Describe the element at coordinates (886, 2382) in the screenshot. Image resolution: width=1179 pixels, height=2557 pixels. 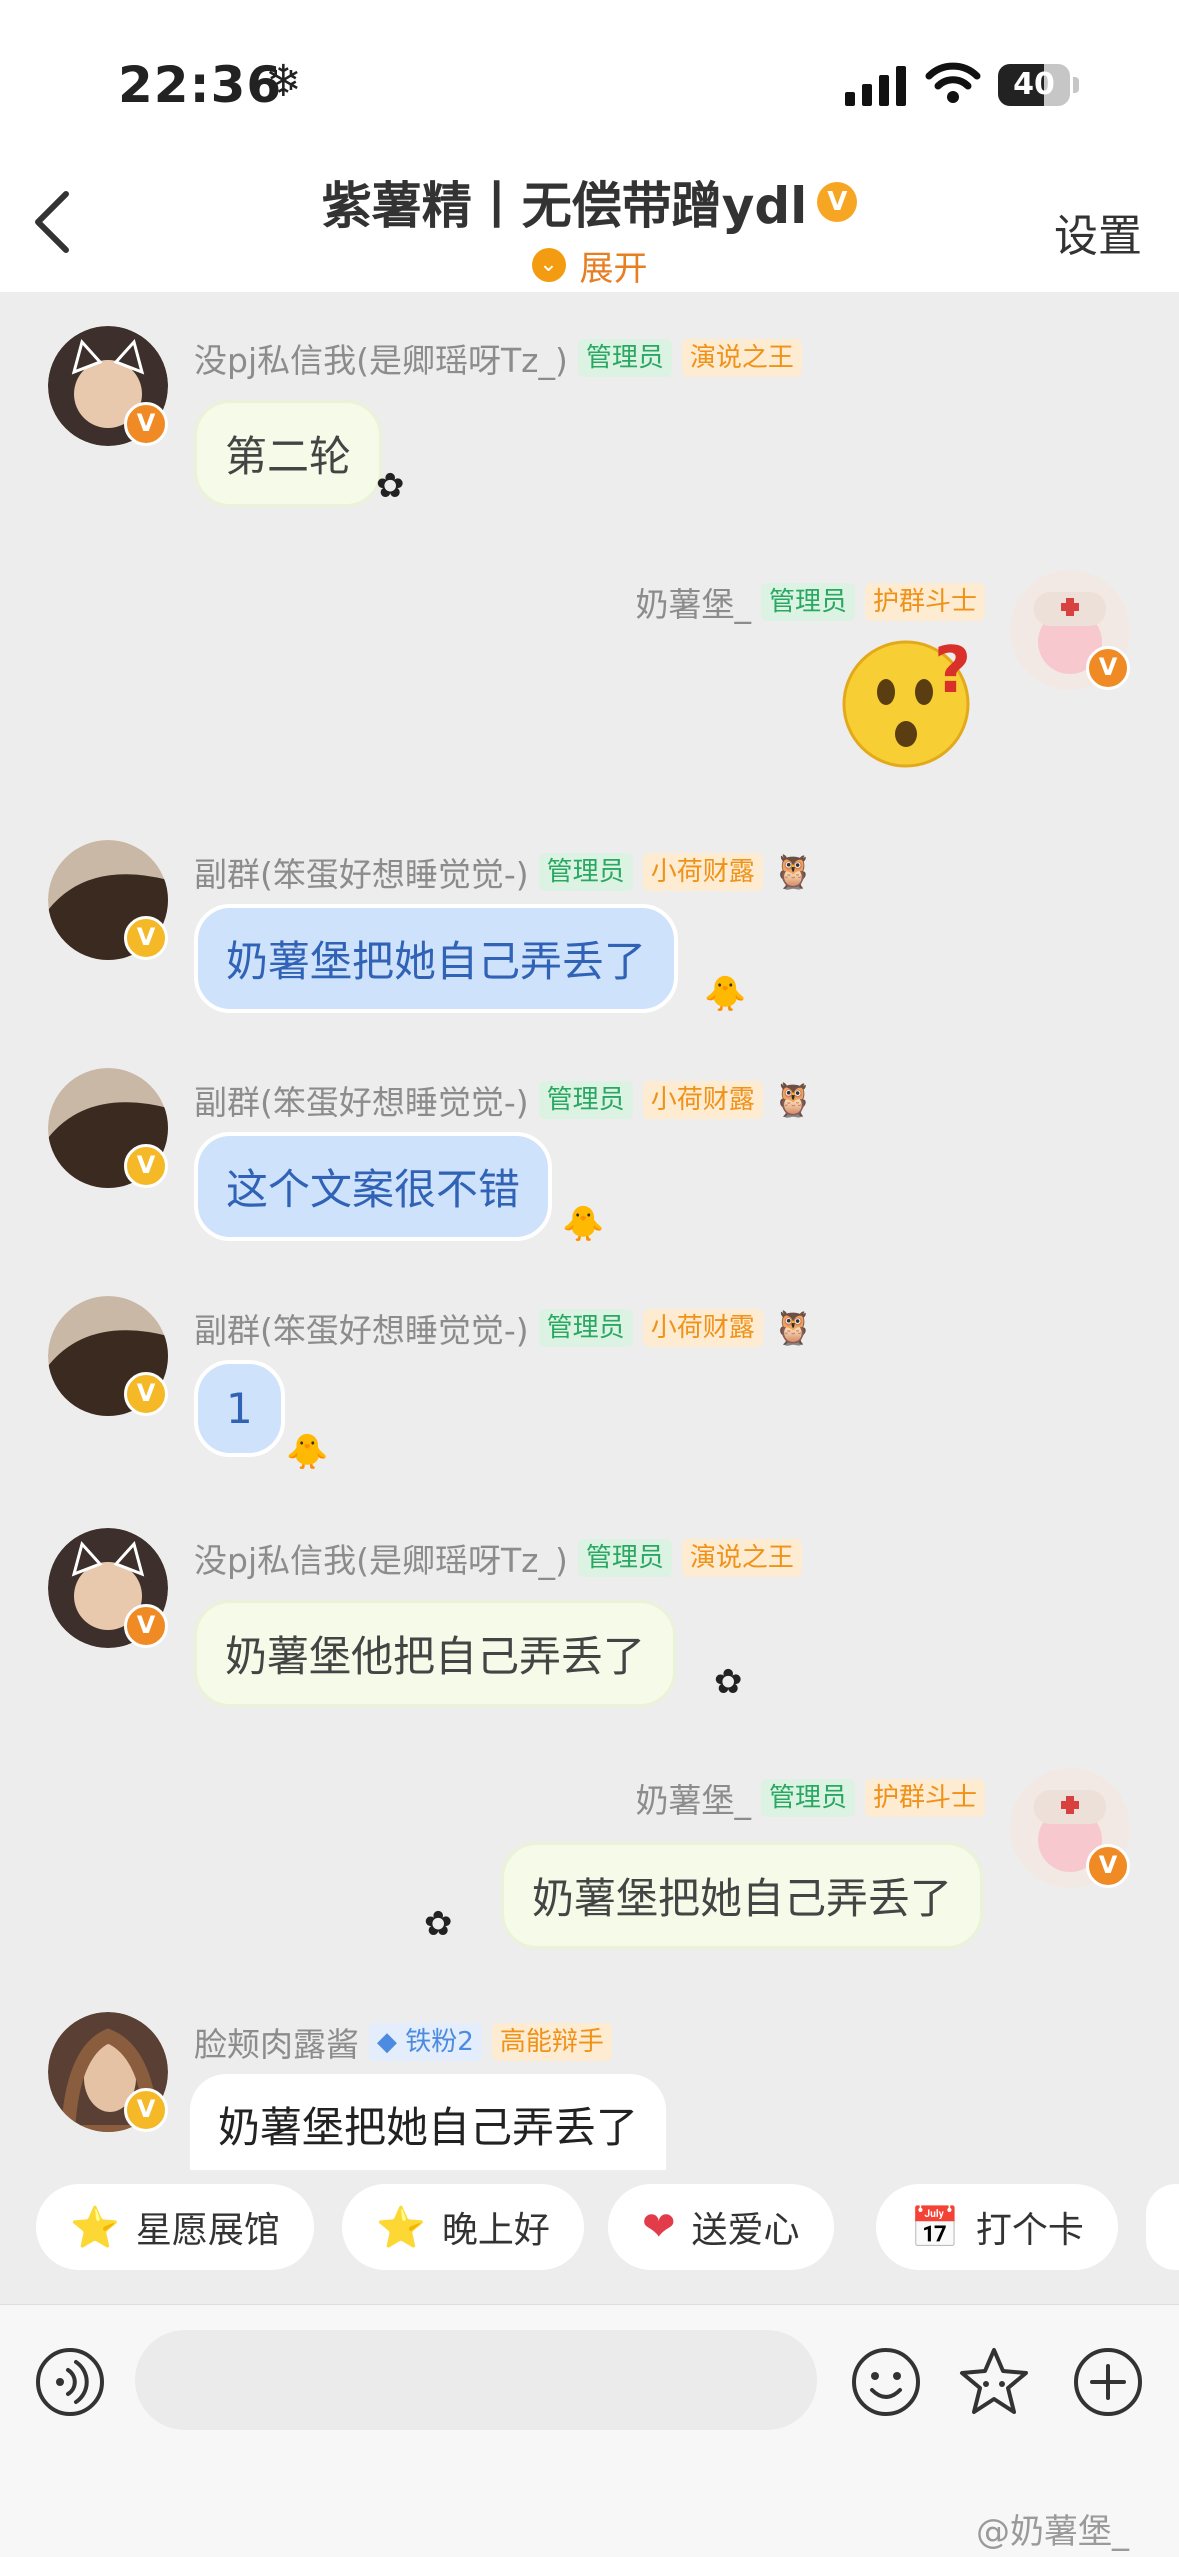
I see `emoji-icon` at that location.